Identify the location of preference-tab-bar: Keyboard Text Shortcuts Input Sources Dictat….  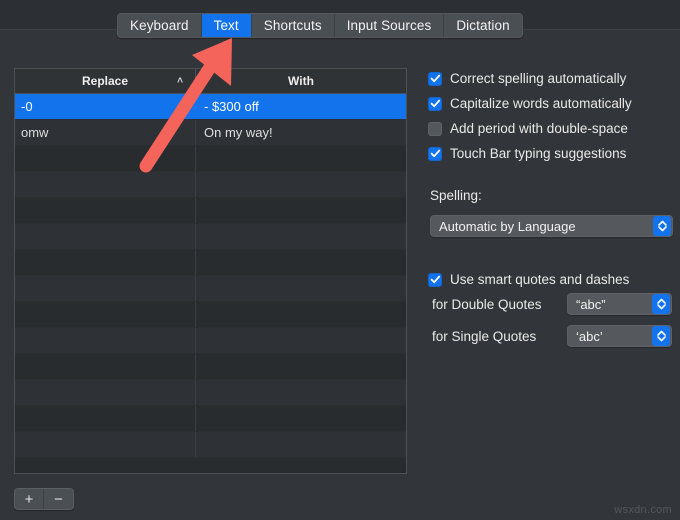
(320, 25).